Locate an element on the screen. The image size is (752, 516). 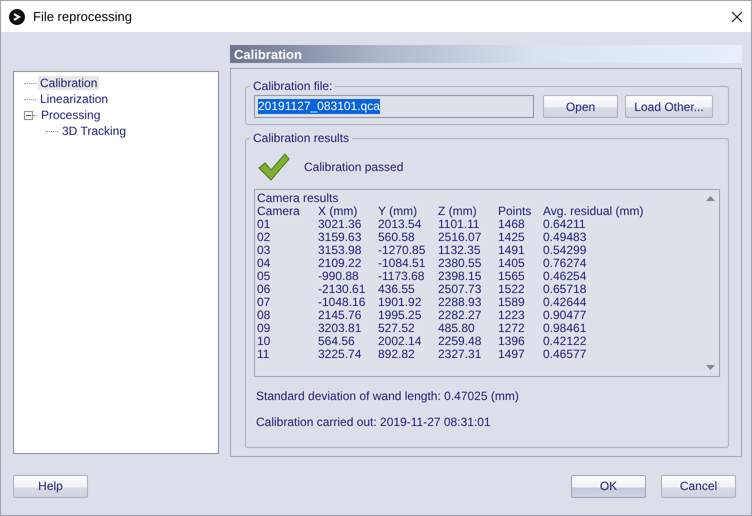
column-header: Points is located at coordinates (515, 211).